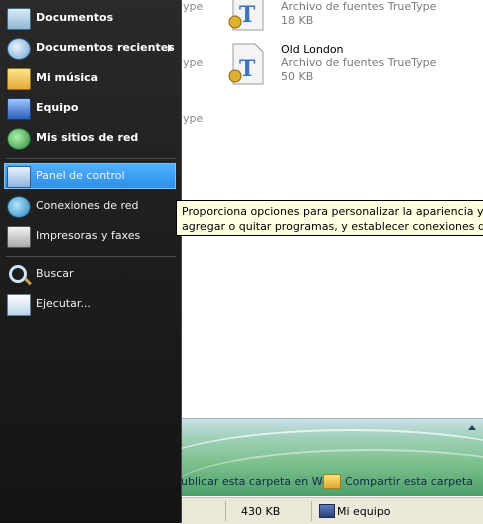 This screenshot has height=524, width=483. I want to click on menu-item-network-places: Mis sitios de red, so click(90, 138).